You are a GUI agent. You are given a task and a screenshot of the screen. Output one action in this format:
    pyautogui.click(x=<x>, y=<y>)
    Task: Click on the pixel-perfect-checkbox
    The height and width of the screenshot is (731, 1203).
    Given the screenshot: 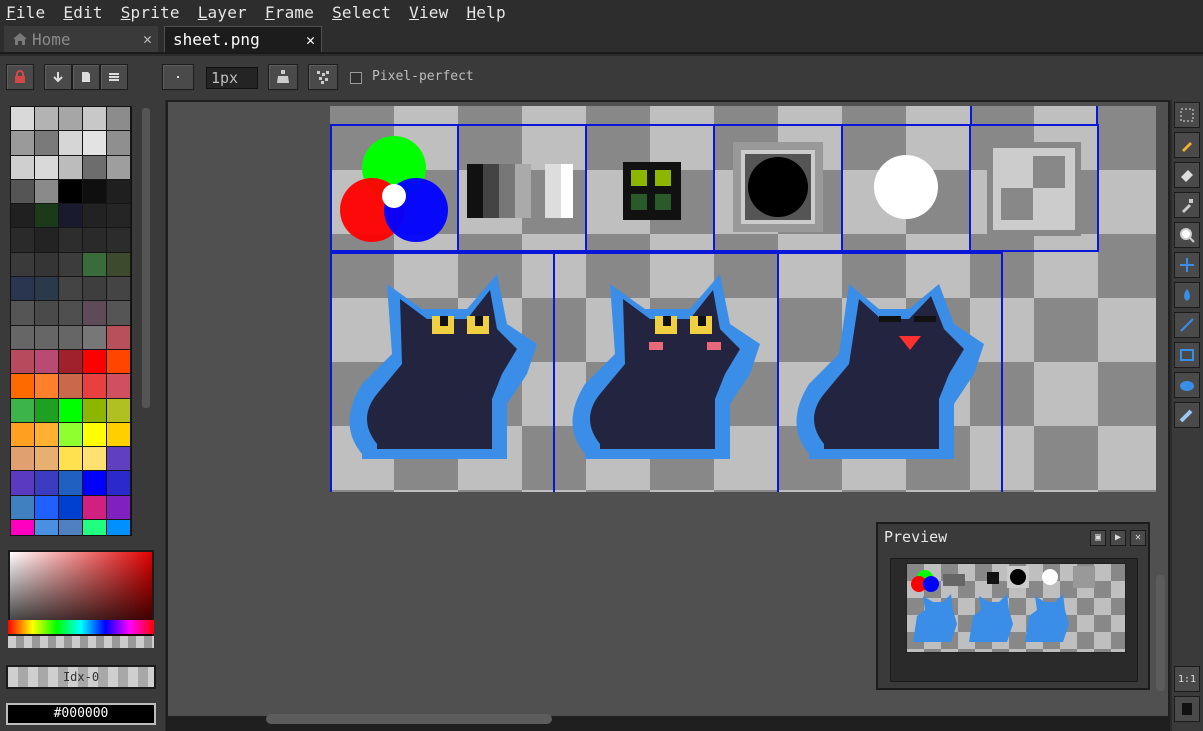 What is the action you would take?
    pyautogui.click(x=356, y=78)
    